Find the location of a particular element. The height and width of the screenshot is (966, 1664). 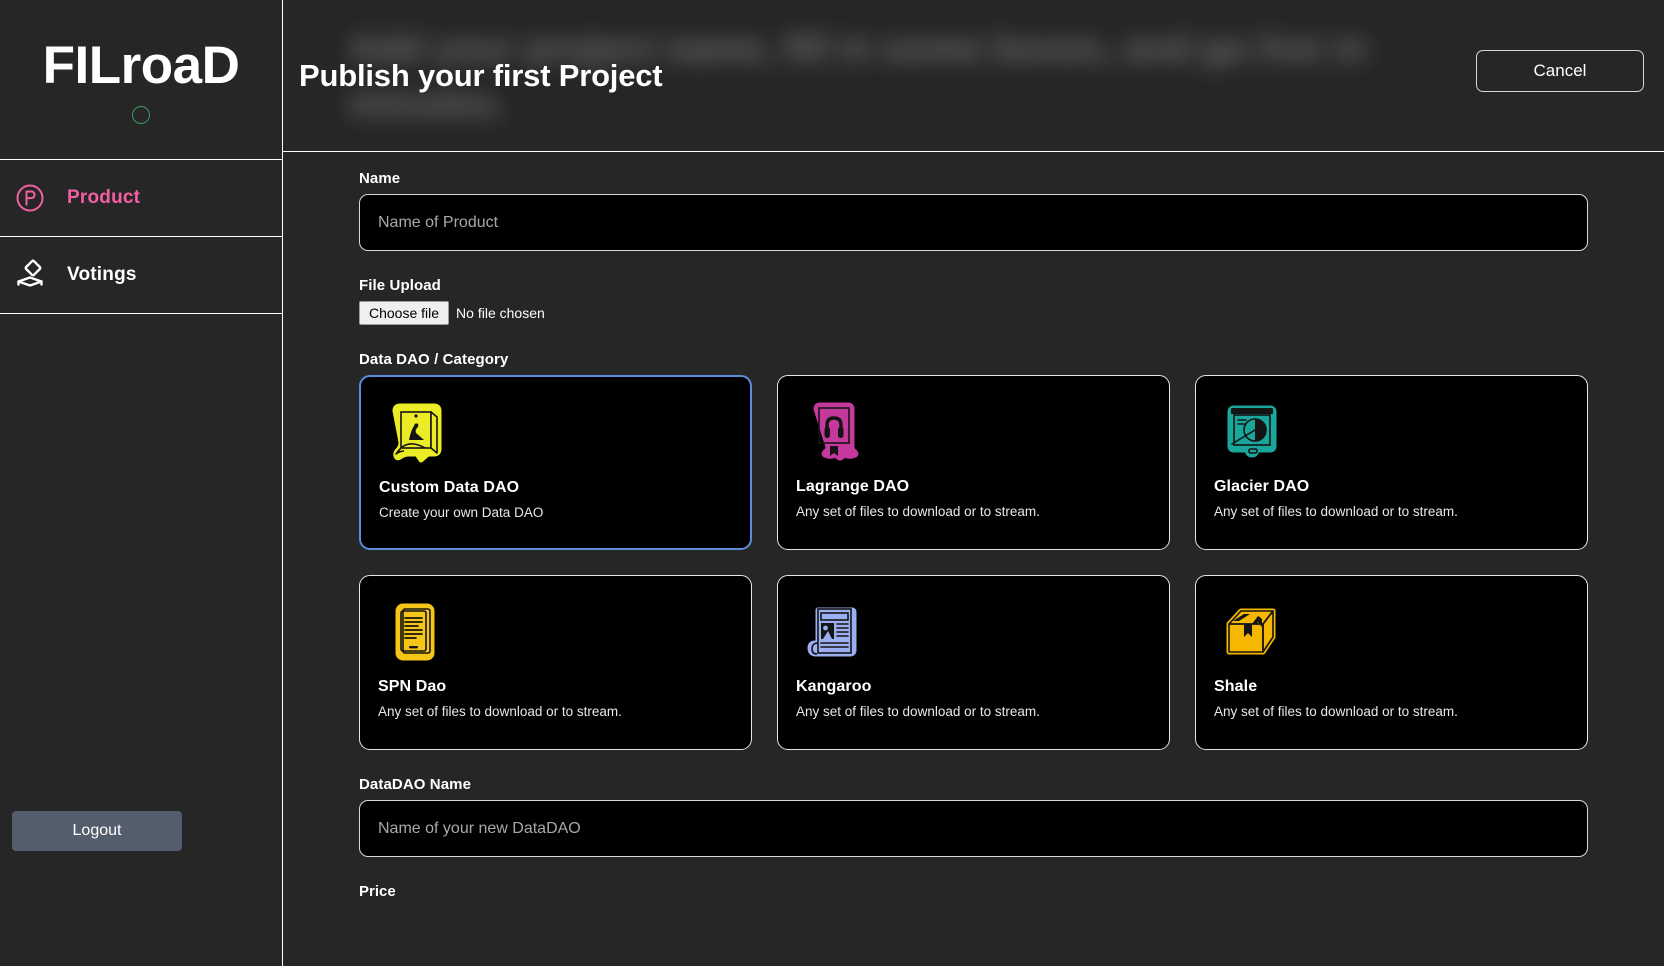

file-upload-status: No file chosen is located at coordinates (500, 313).